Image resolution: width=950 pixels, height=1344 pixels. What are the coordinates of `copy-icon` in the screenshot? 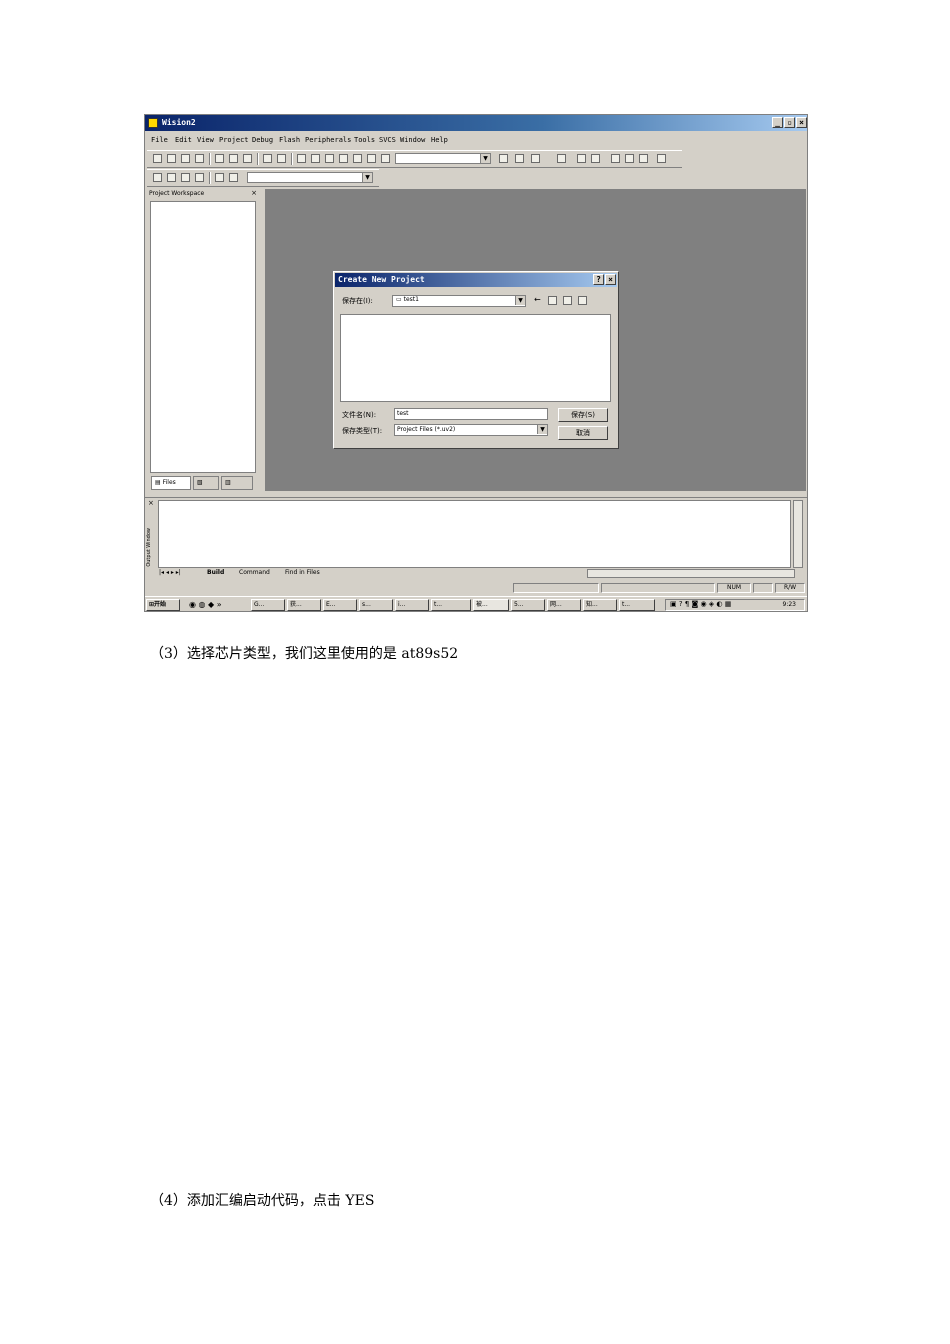 It's located at (233, 158).